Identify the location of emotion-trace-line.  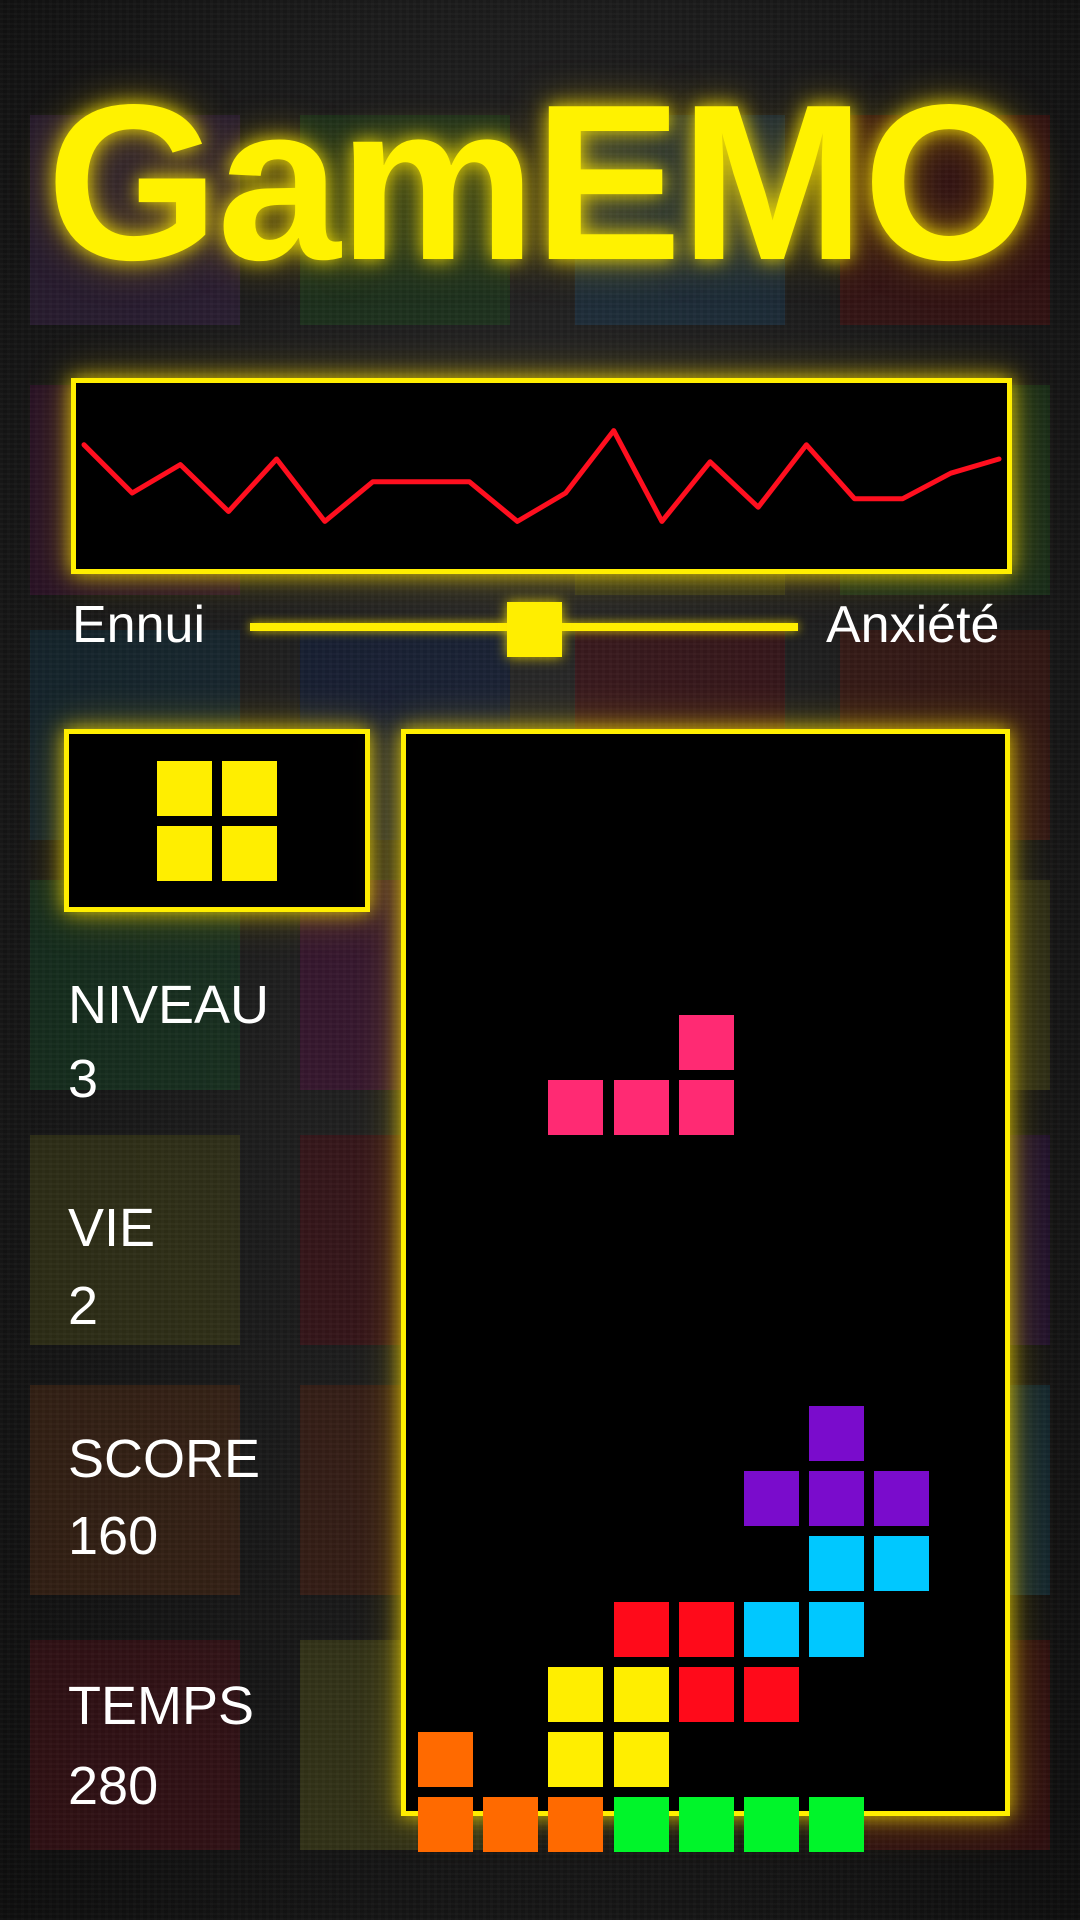
(541, 476).